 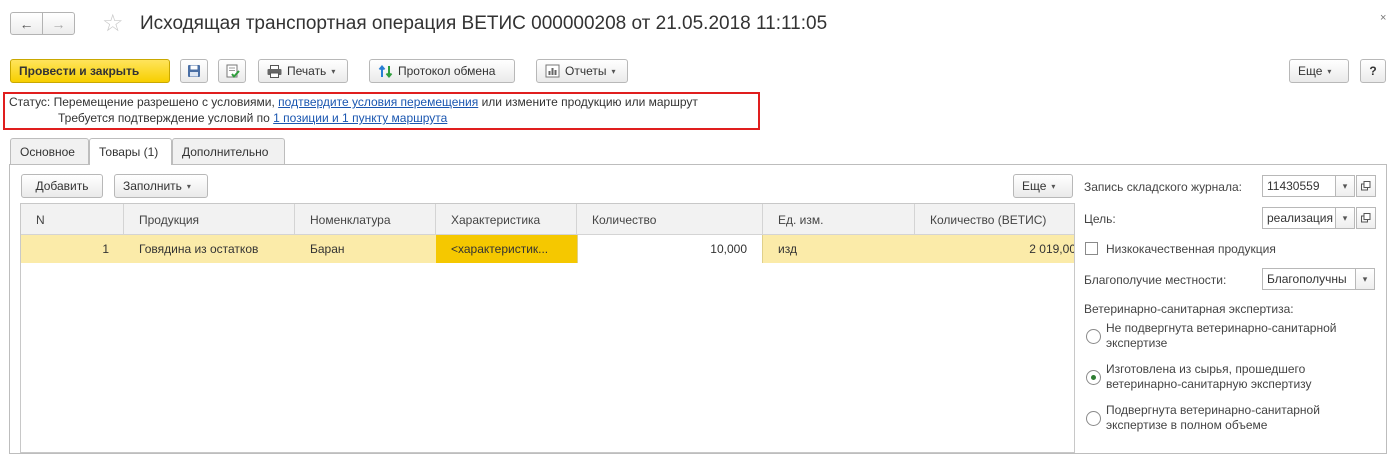 I want to click on cell-quantity: 10,000, so click(x=670, y=249).